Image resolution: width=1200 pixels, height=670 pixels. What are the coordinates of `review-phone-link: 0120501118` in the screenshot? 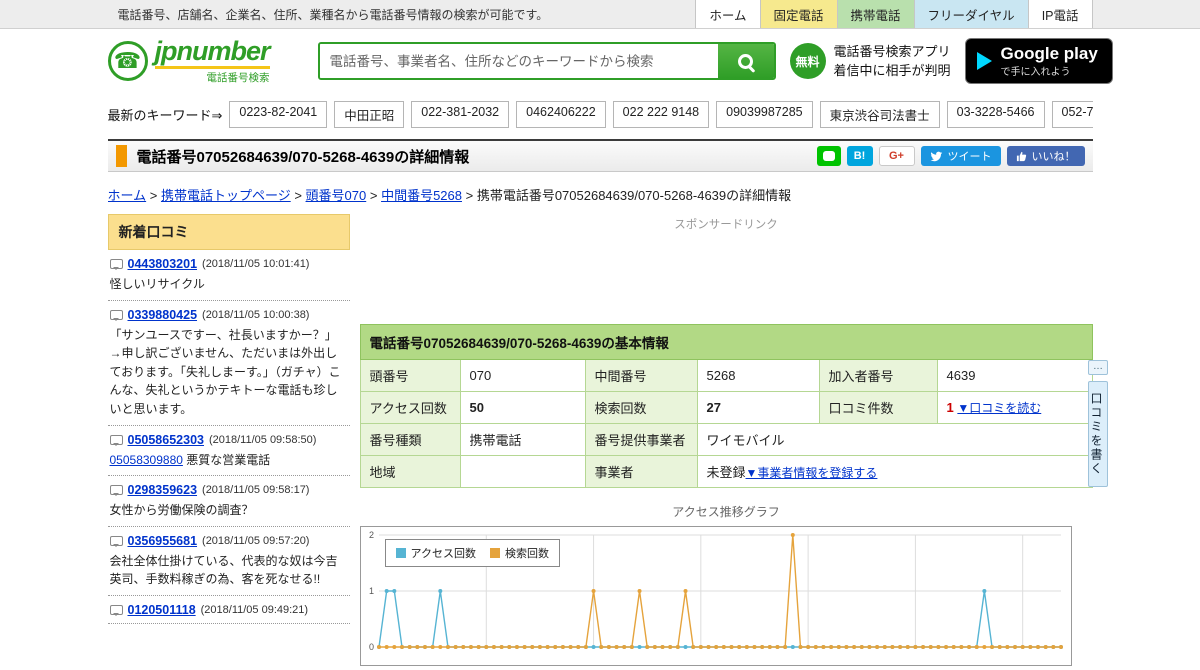 It's located at (162, 610).